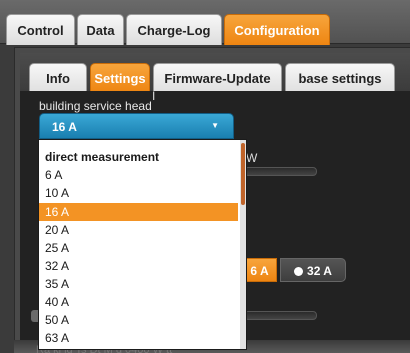 The height and width of the screenshot is (353, 410). I want to click on subtab-info-label: Info, so click(58, 78).